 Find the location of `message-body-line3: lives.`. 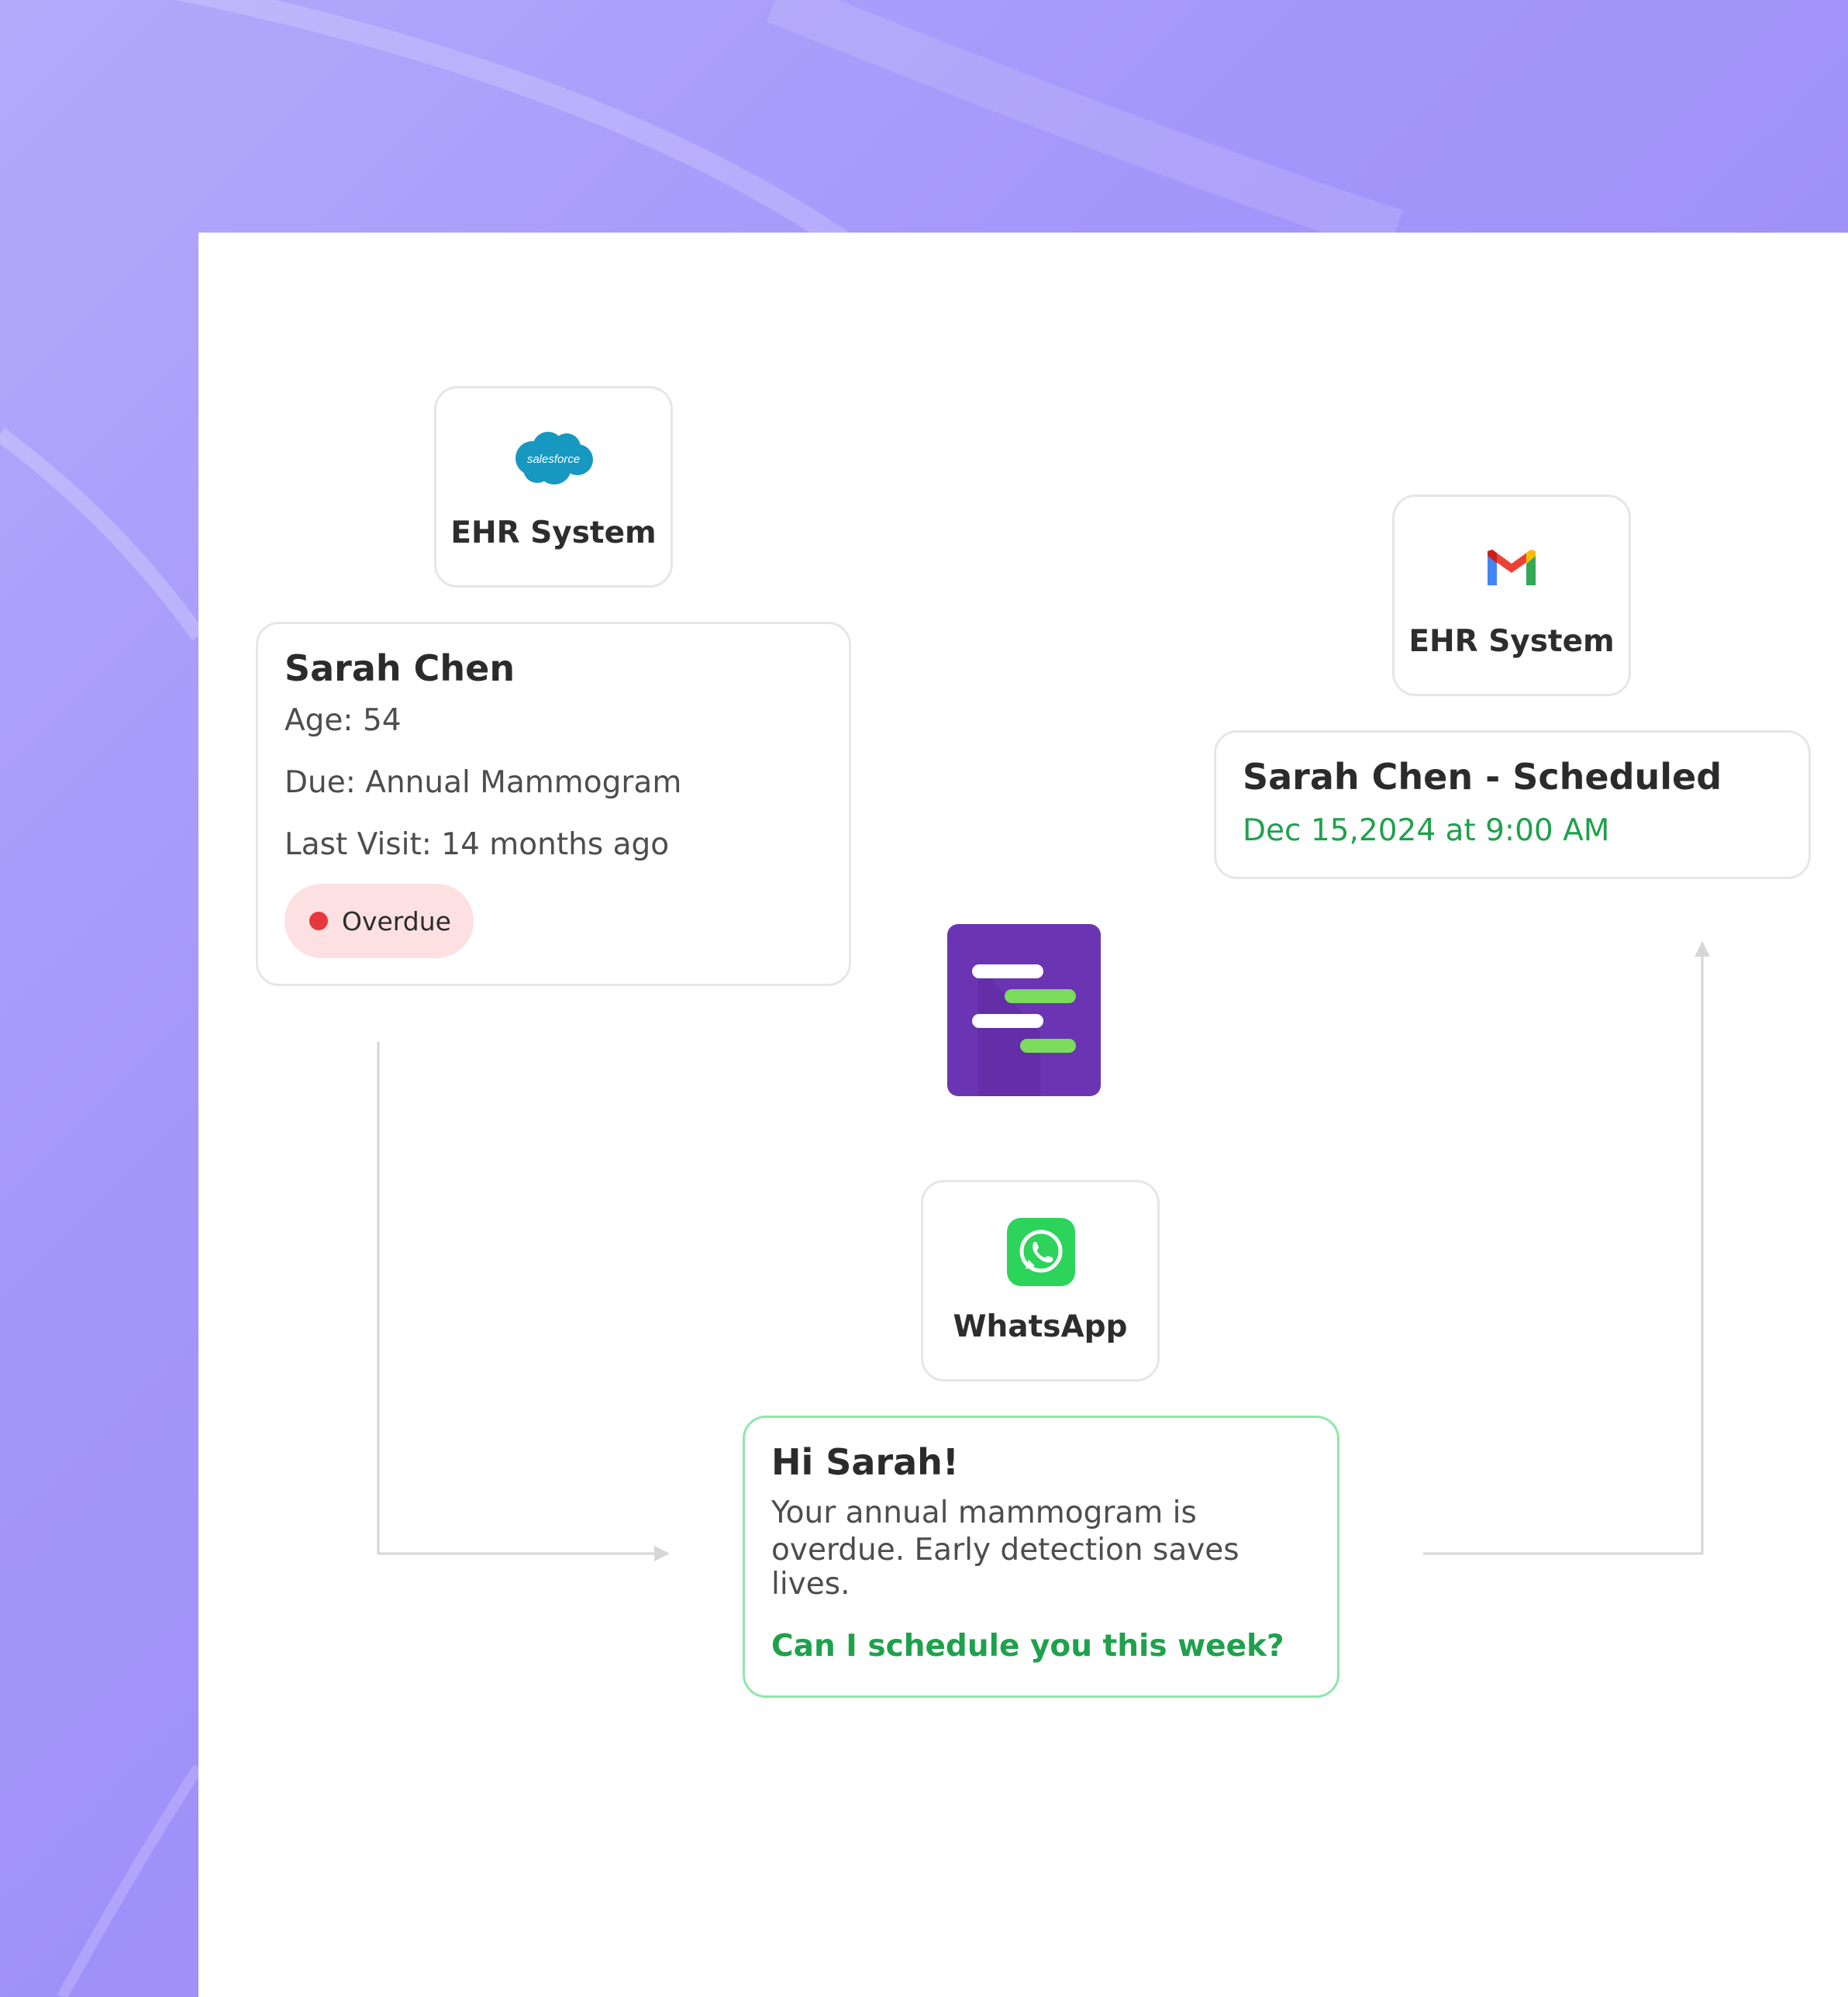

message-body-line3: lives. is located at coordinates (810, 1584).